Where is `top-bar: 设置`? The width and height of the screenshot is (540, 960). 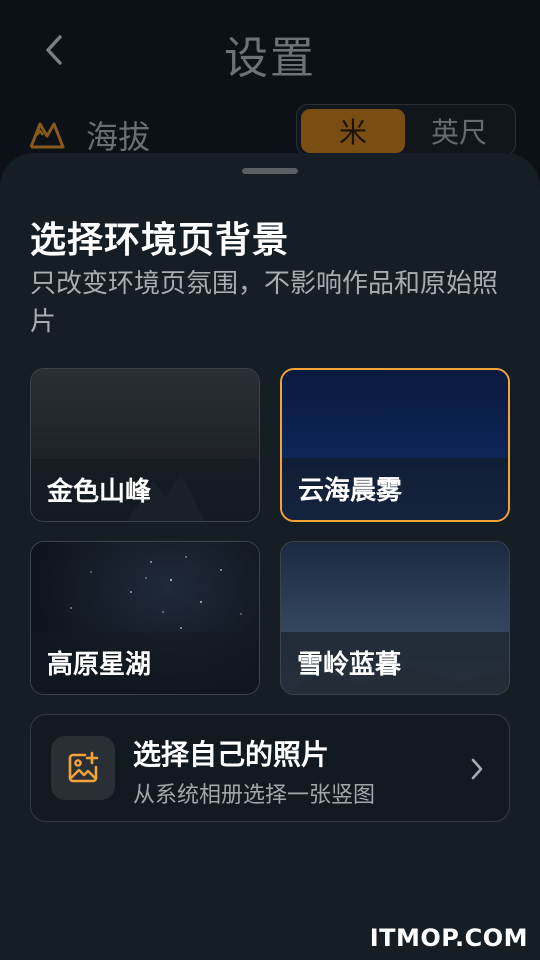 top-bar: 设置 is located at coordinates (270, 50).